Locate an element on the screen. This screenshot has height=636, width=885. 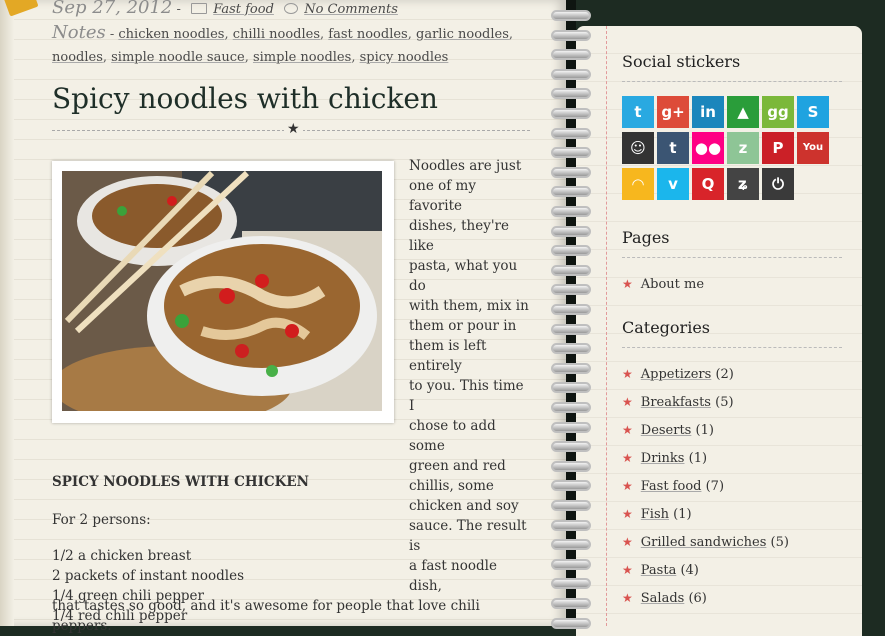
twitter-icon: t is located at coordinates (638, 112).